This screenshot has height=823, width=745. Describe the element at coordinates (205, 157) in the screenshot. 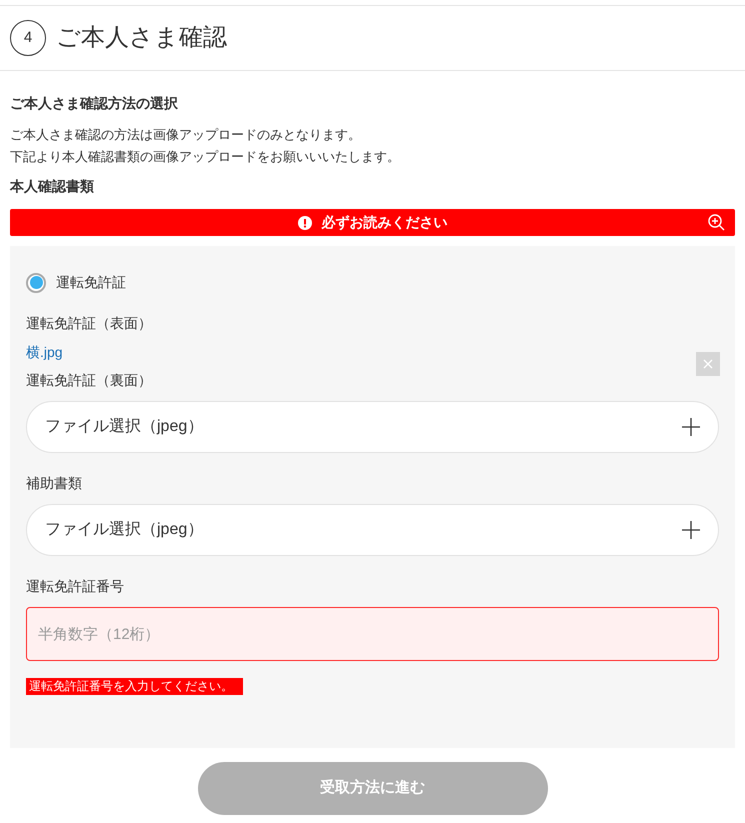

I see `description-text: 下記より本人確認書類の画像アップロードをお願いいいたします。` at that location.